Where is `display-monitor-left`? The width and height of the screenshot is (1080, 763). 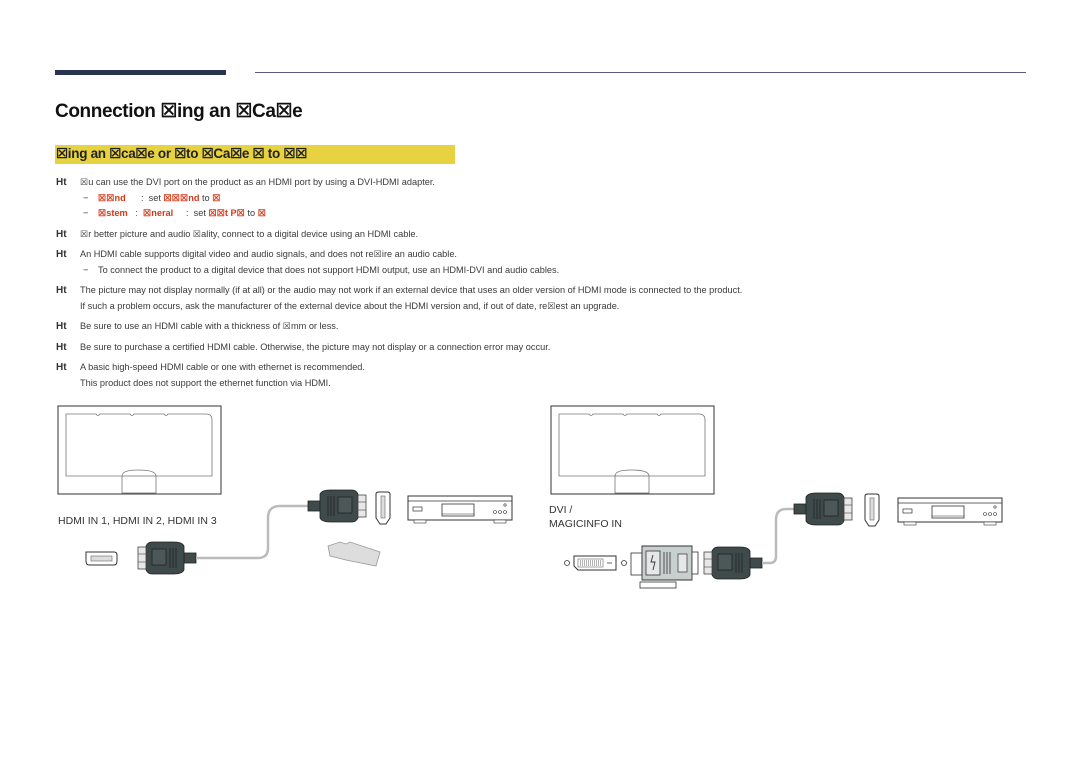
display-monitor-left is located at coordinates (139, 450).